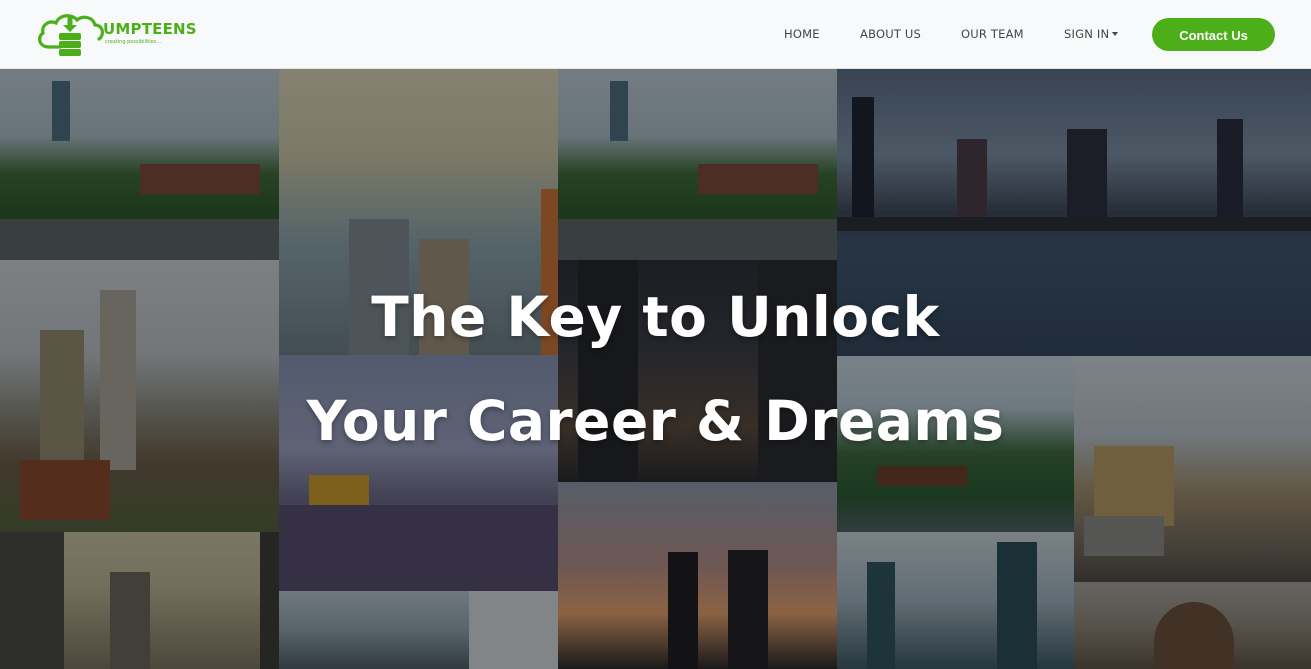 Image resolution: width=1311 pixels, height=669 pixels. What do you see at coordinates (1213, 34) in the screenshot?
I see `contact-us-button: Contact Us` at bounding box center [1213, 34].